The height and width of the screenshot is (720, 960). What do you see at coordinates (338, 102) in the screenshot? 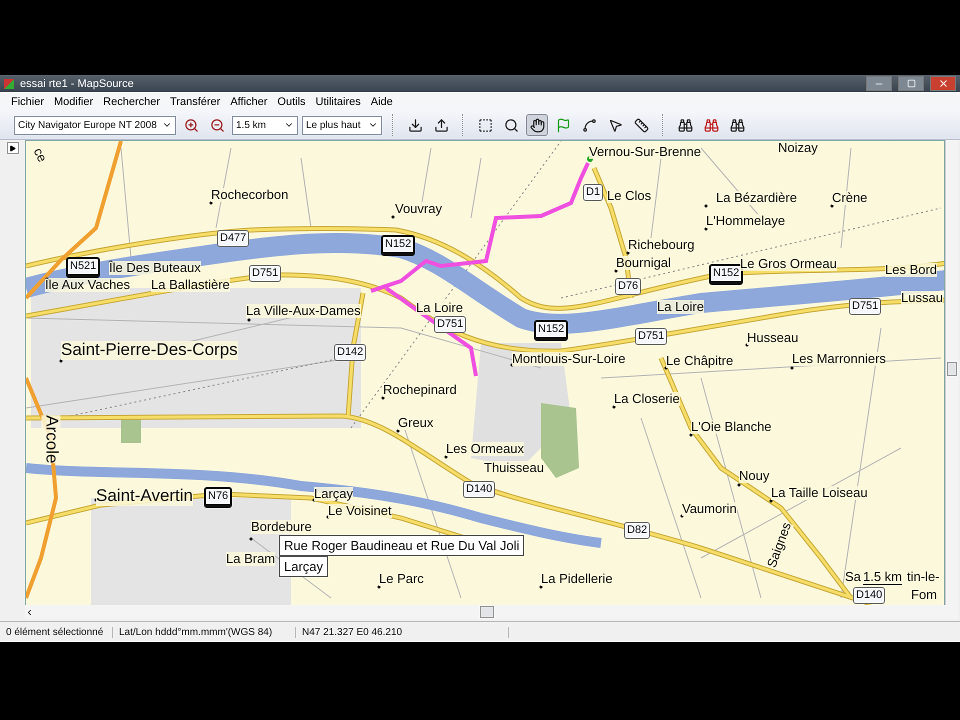
I see `menu-item: Utilitaires` at bounding box center [338, 102].